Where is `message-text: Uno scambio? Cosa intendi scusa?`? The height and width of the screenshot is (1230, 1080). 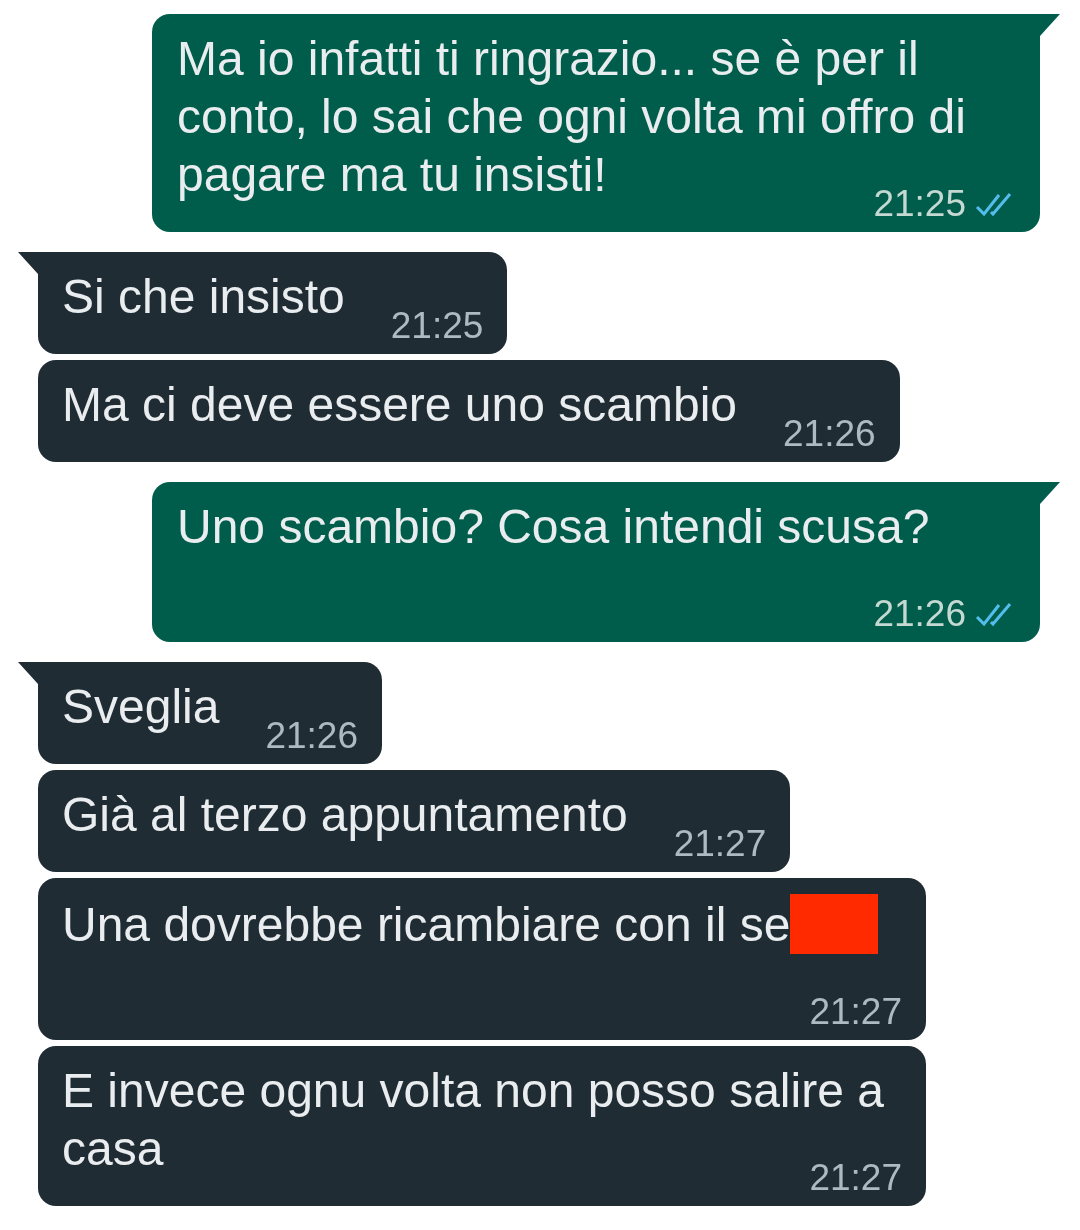
message-text: Uno scambio? Cosa intendi scusa? is located at coordinates (553, 526).